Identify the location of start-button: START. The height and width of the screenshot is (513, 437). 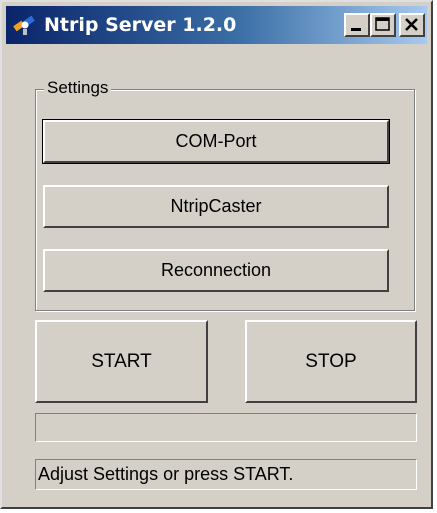
(121, 361).